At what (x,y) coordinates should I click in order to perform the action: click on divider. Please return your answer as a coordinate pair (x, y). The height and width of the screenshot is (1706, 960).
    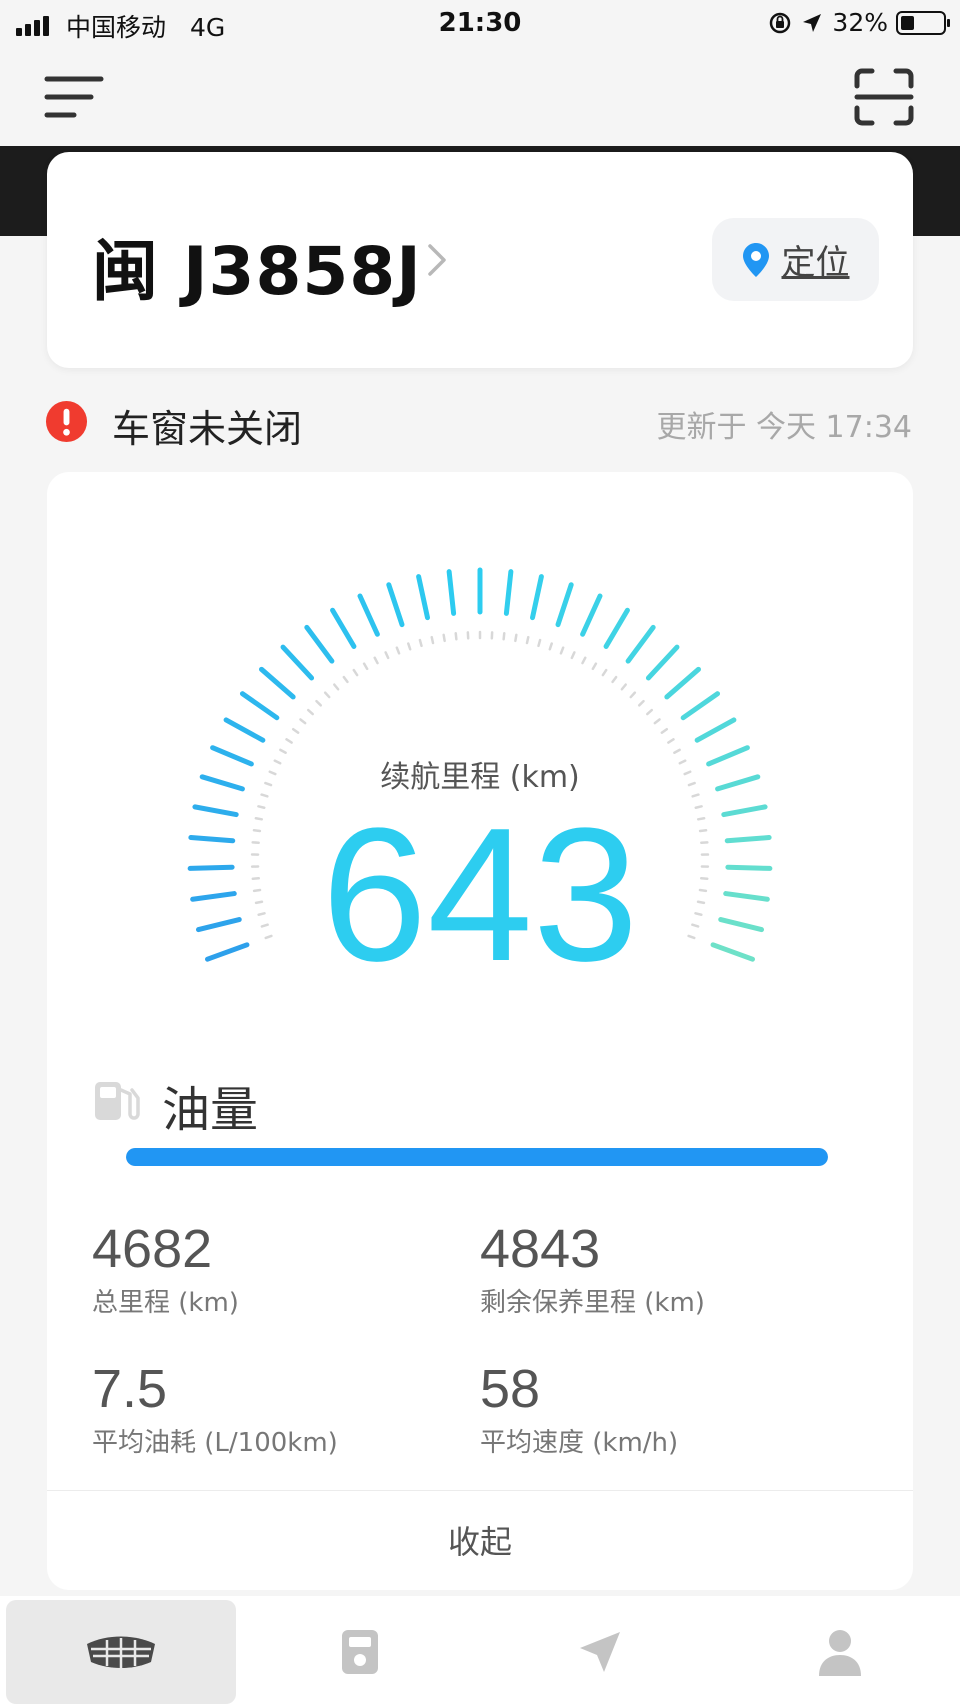
    Looking at the image, I should click on (480, 1490).